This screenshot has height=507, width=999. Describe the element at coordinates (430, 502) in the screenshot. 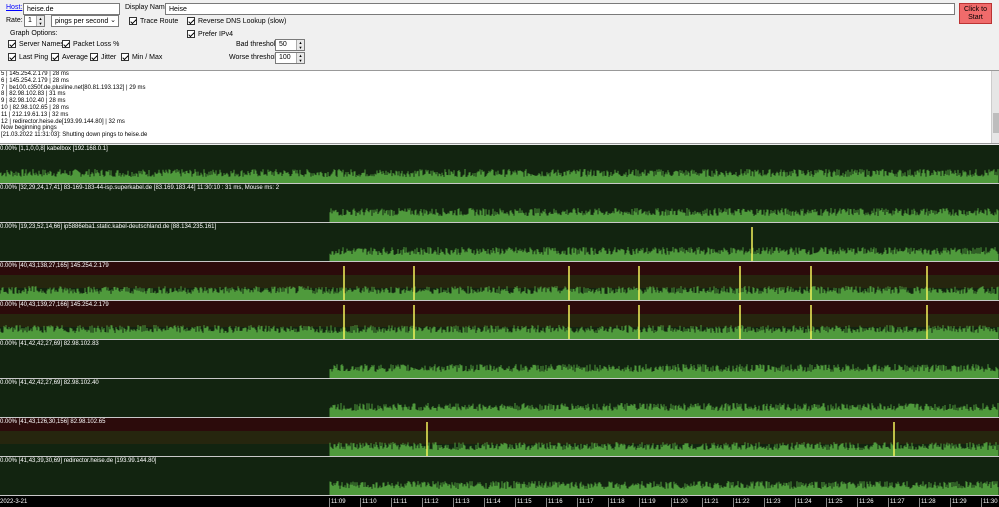

I see `axis-tick: 11:12` at that location.